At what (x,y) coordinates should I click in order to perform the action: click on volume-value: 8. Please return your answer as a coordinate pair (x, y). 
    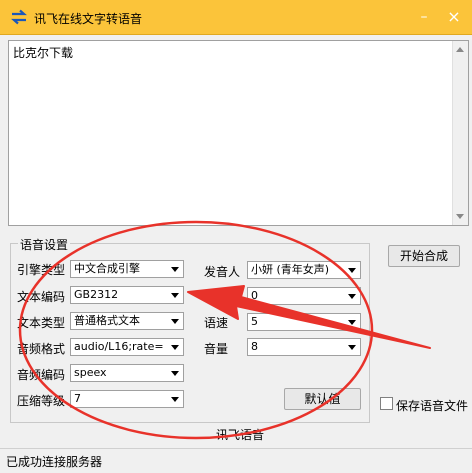
    Looking at the image, I should click on (254, 346).